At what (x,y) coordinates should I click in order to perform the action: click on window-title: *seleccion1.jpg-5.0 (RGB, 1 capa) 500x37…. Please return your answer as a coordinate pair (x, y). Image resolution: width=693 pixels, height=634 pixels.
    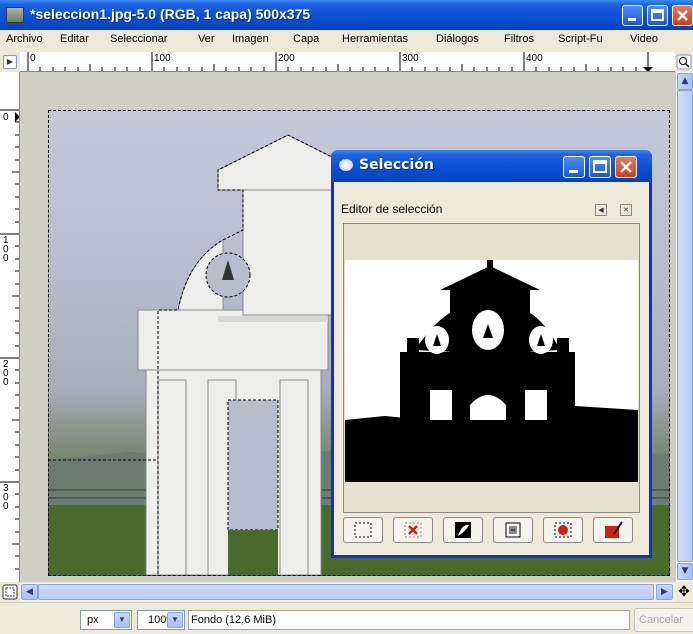
    Looking at the image, I should click on (170, 14).